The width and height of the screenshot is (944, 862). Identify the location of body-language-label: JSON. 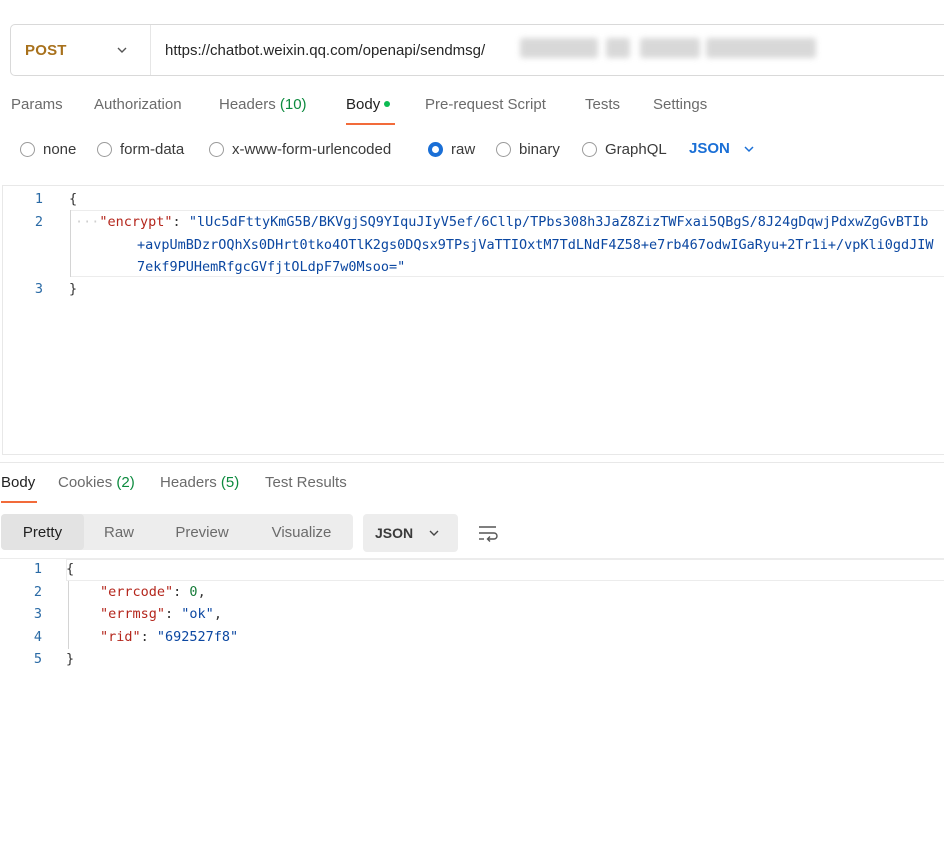
(709, 148).